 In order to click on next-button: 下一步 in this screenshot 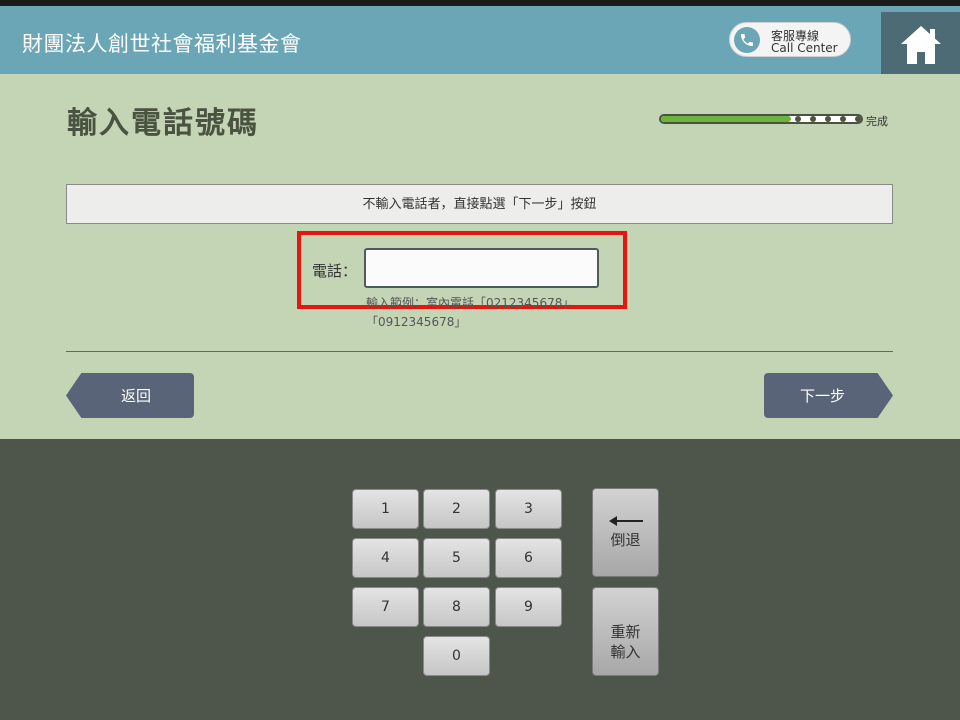, I will do `click(828, 395)`.